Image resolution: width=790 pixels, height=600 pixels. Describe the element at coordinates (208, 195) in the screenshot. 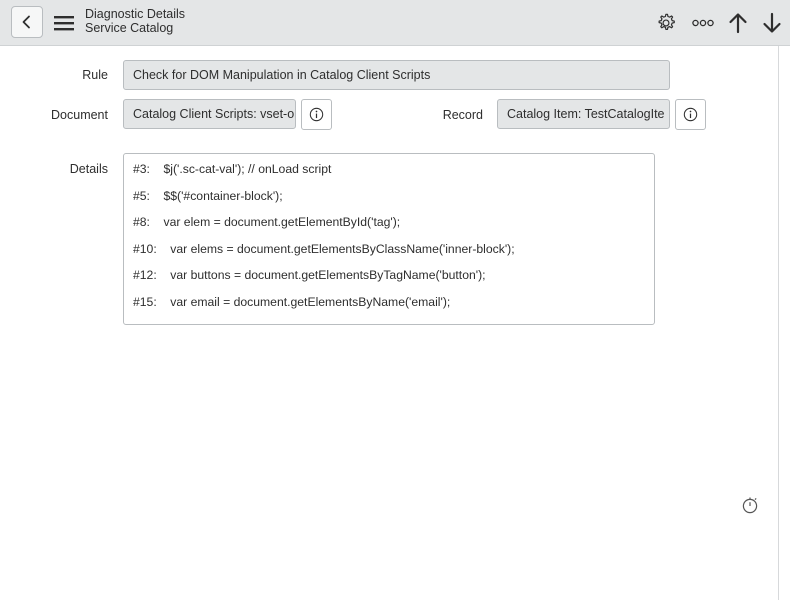

I see `details-line: #5: $$('#container-block');` at that location.